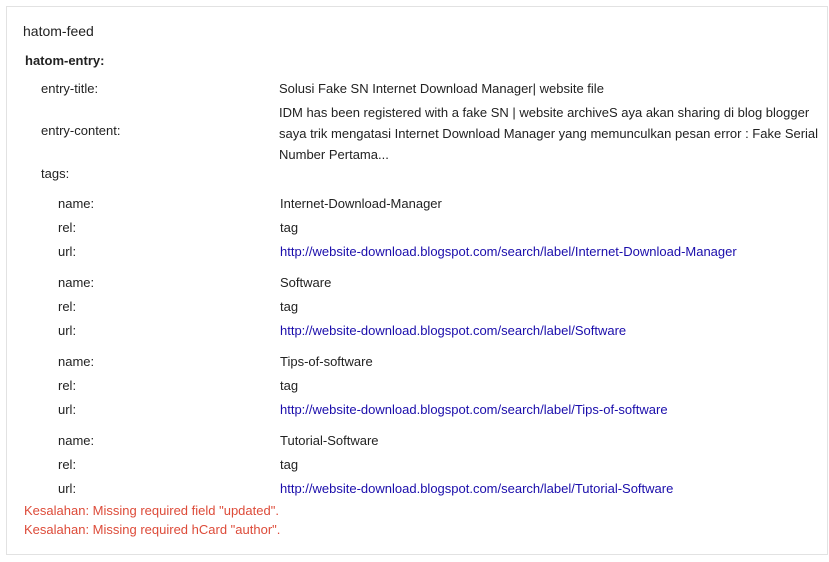  I want to click on tag-name-value: Tips-of-software, so click(326, 361).